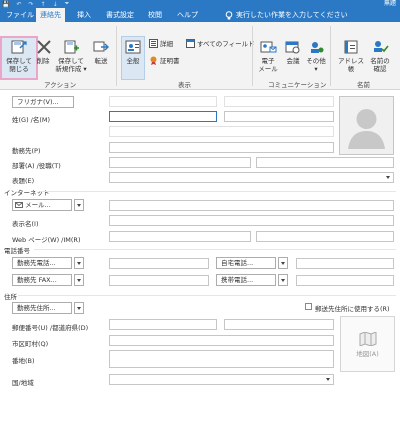  What do you see at coordinates (5, 4) in the screenshot?
I see `save-icon: 💾` at bounding box center [5, 4].